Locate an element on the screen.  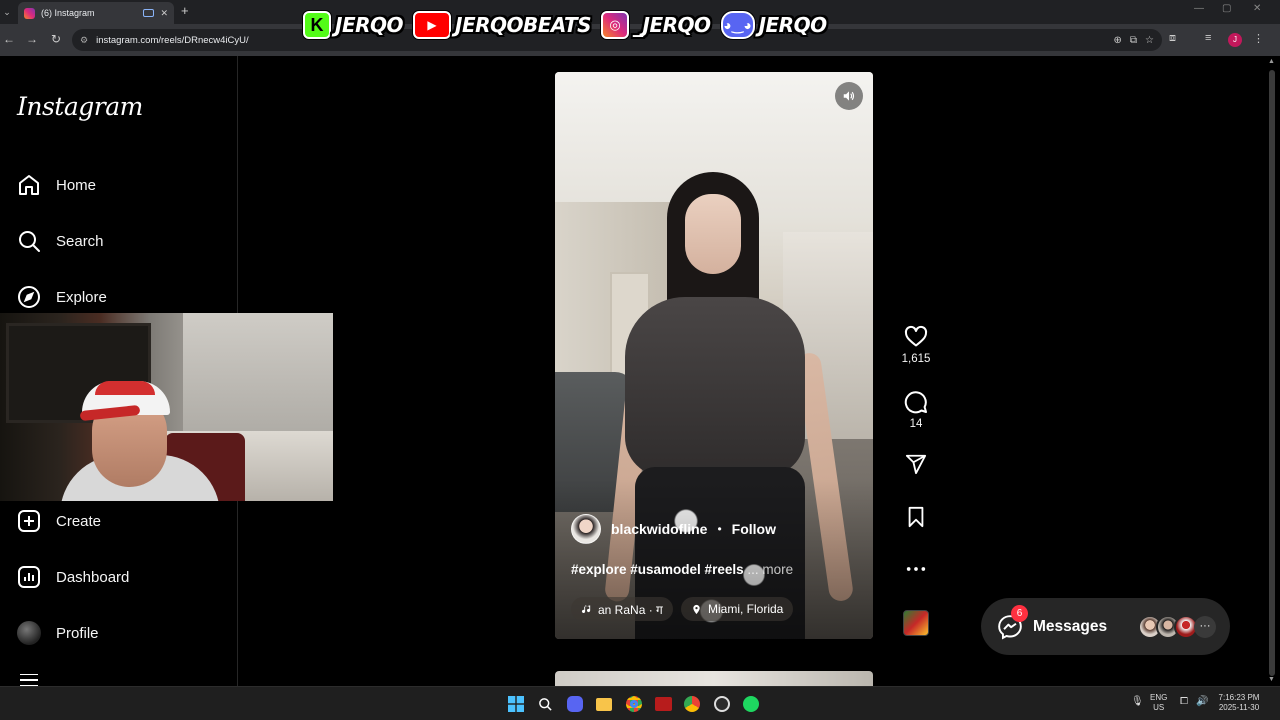
window-maximize-icon: ▢ is located at coordinates (1226, 8).